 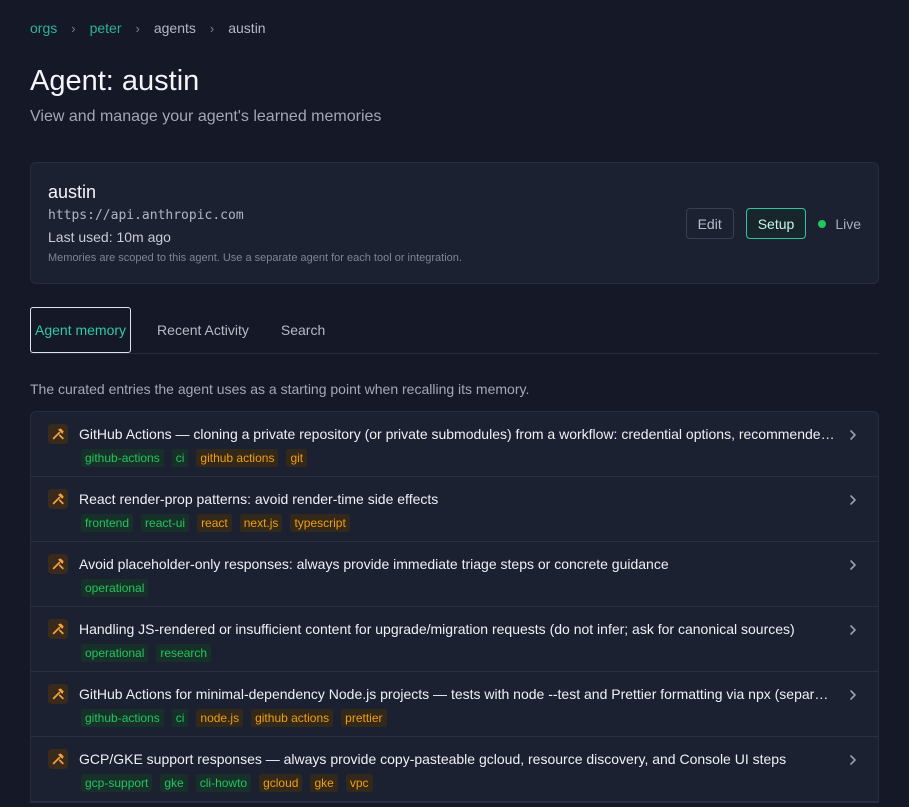 I want to click on memory-tag: cli-howto, so click(x=223, y=783).